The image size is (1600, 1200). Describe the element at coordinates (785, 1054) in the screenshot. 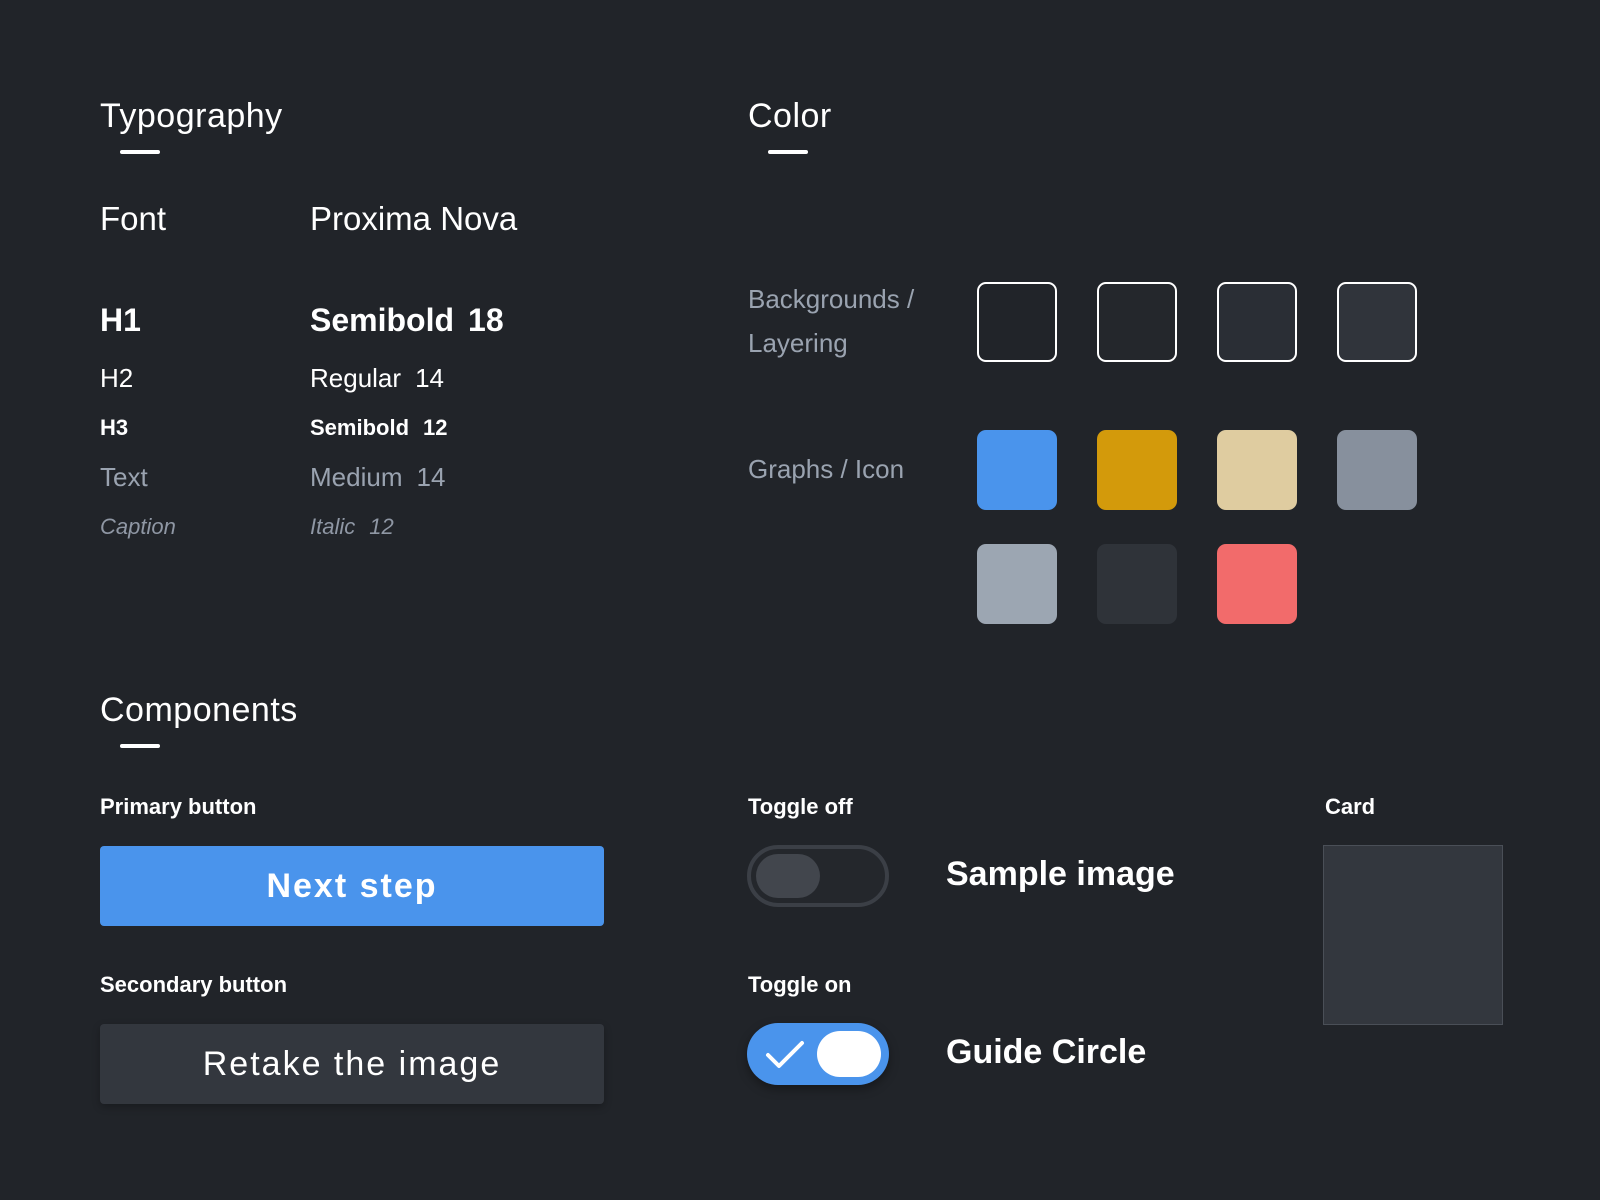

I see `checkmark-icon` at that location.